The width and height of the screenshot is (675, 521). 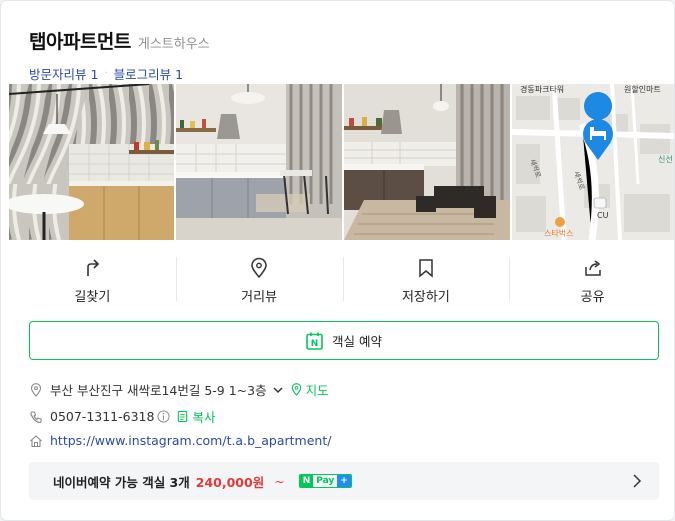 I want to click on address-row: 부산 부산진구 새싹로14번길 5-9 1~3층 지도, so click(x=179, y=389).